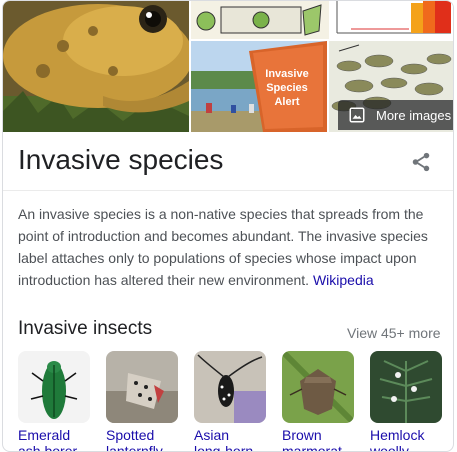 This screenshot has height=452, width=457. I want to click on gallery-image-lake: Invasive Species Alert, so click(259, 86).